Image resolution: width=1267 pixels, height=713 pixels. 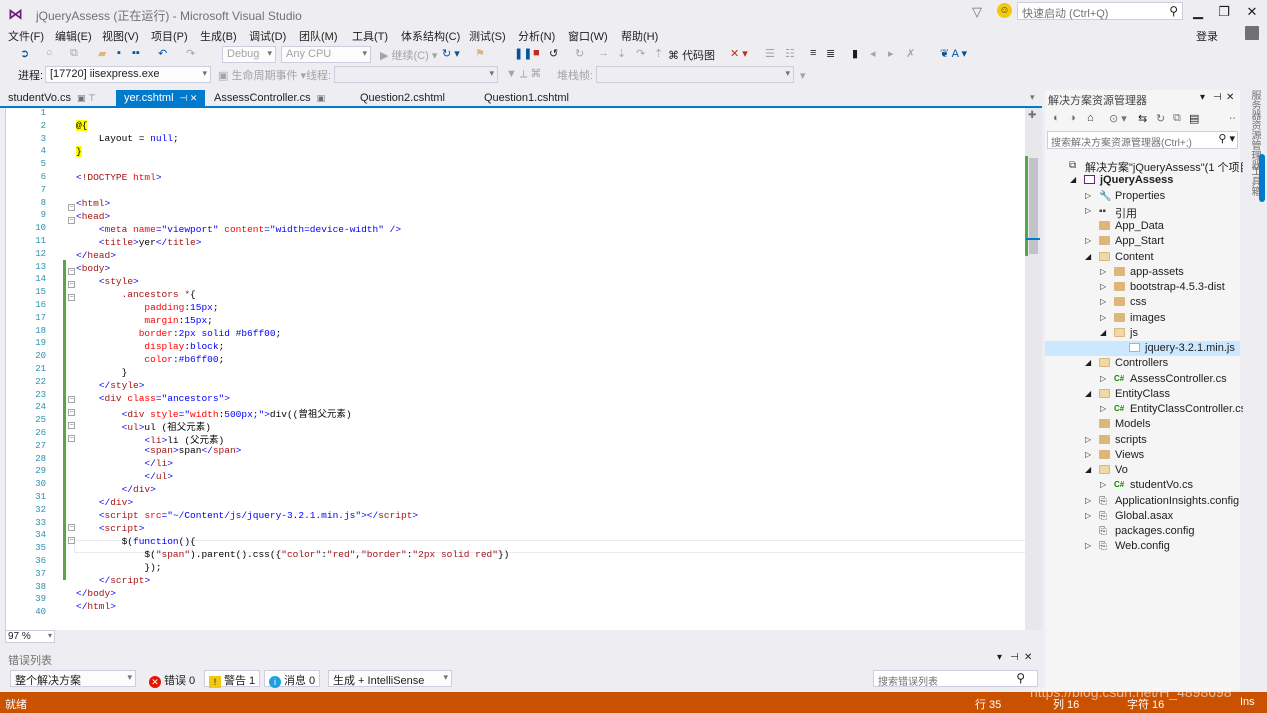 I want to click on split-window-icon: ✚, so click(x=1032, y=115).